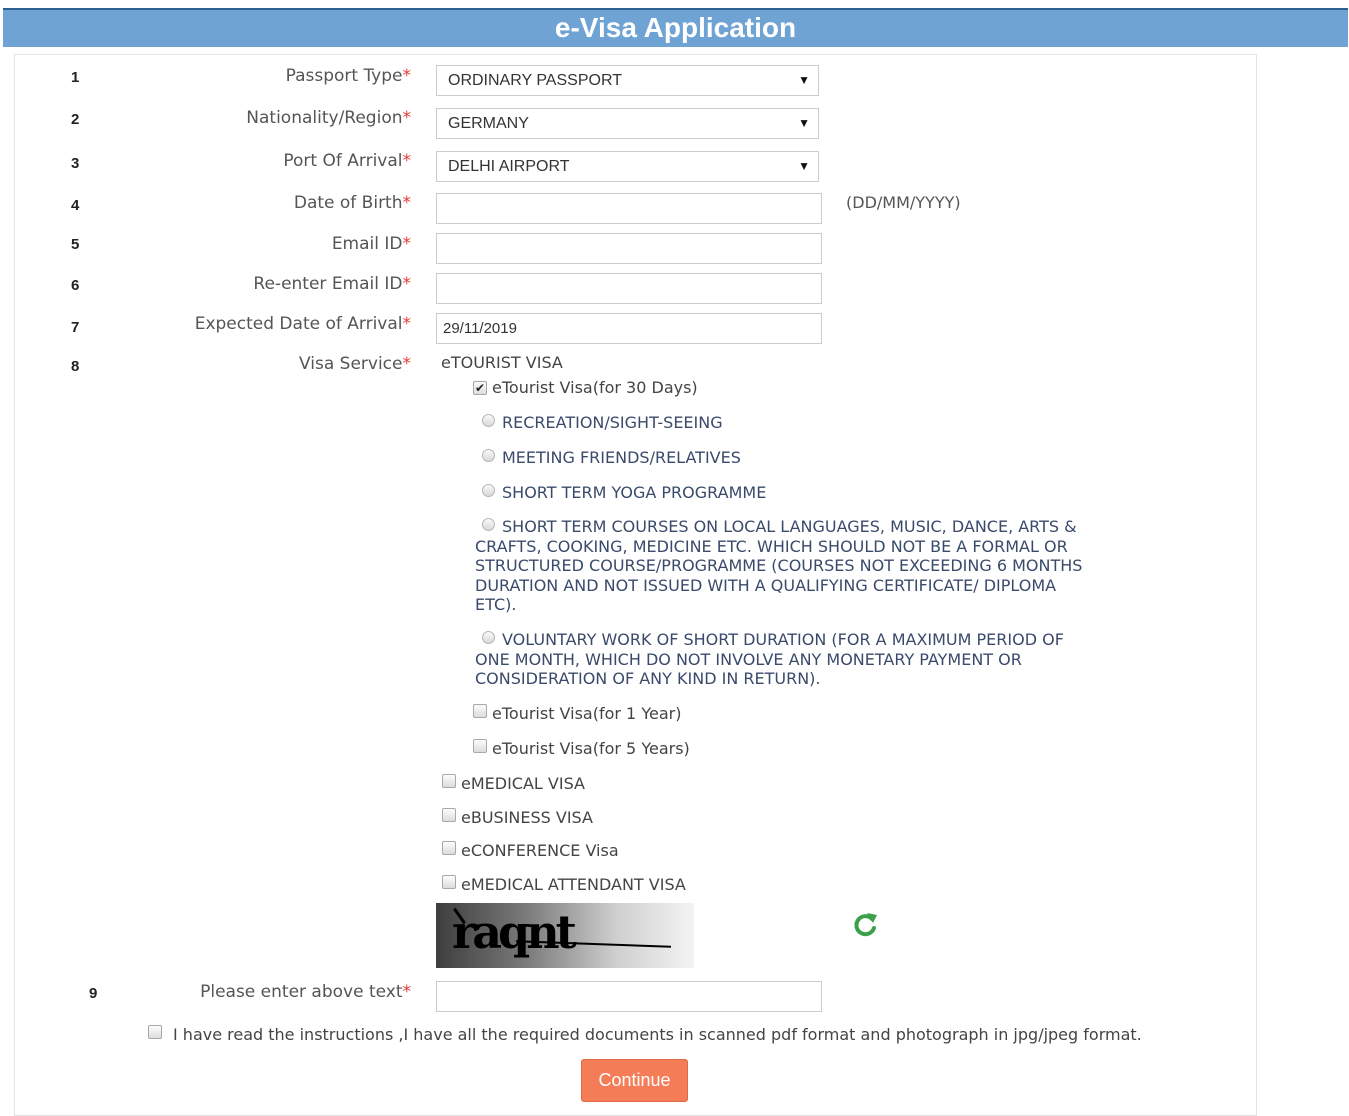 The width and height of the screenshot is (1349, 1116). I want to click on row-number-7: 7, so click(75, 327).